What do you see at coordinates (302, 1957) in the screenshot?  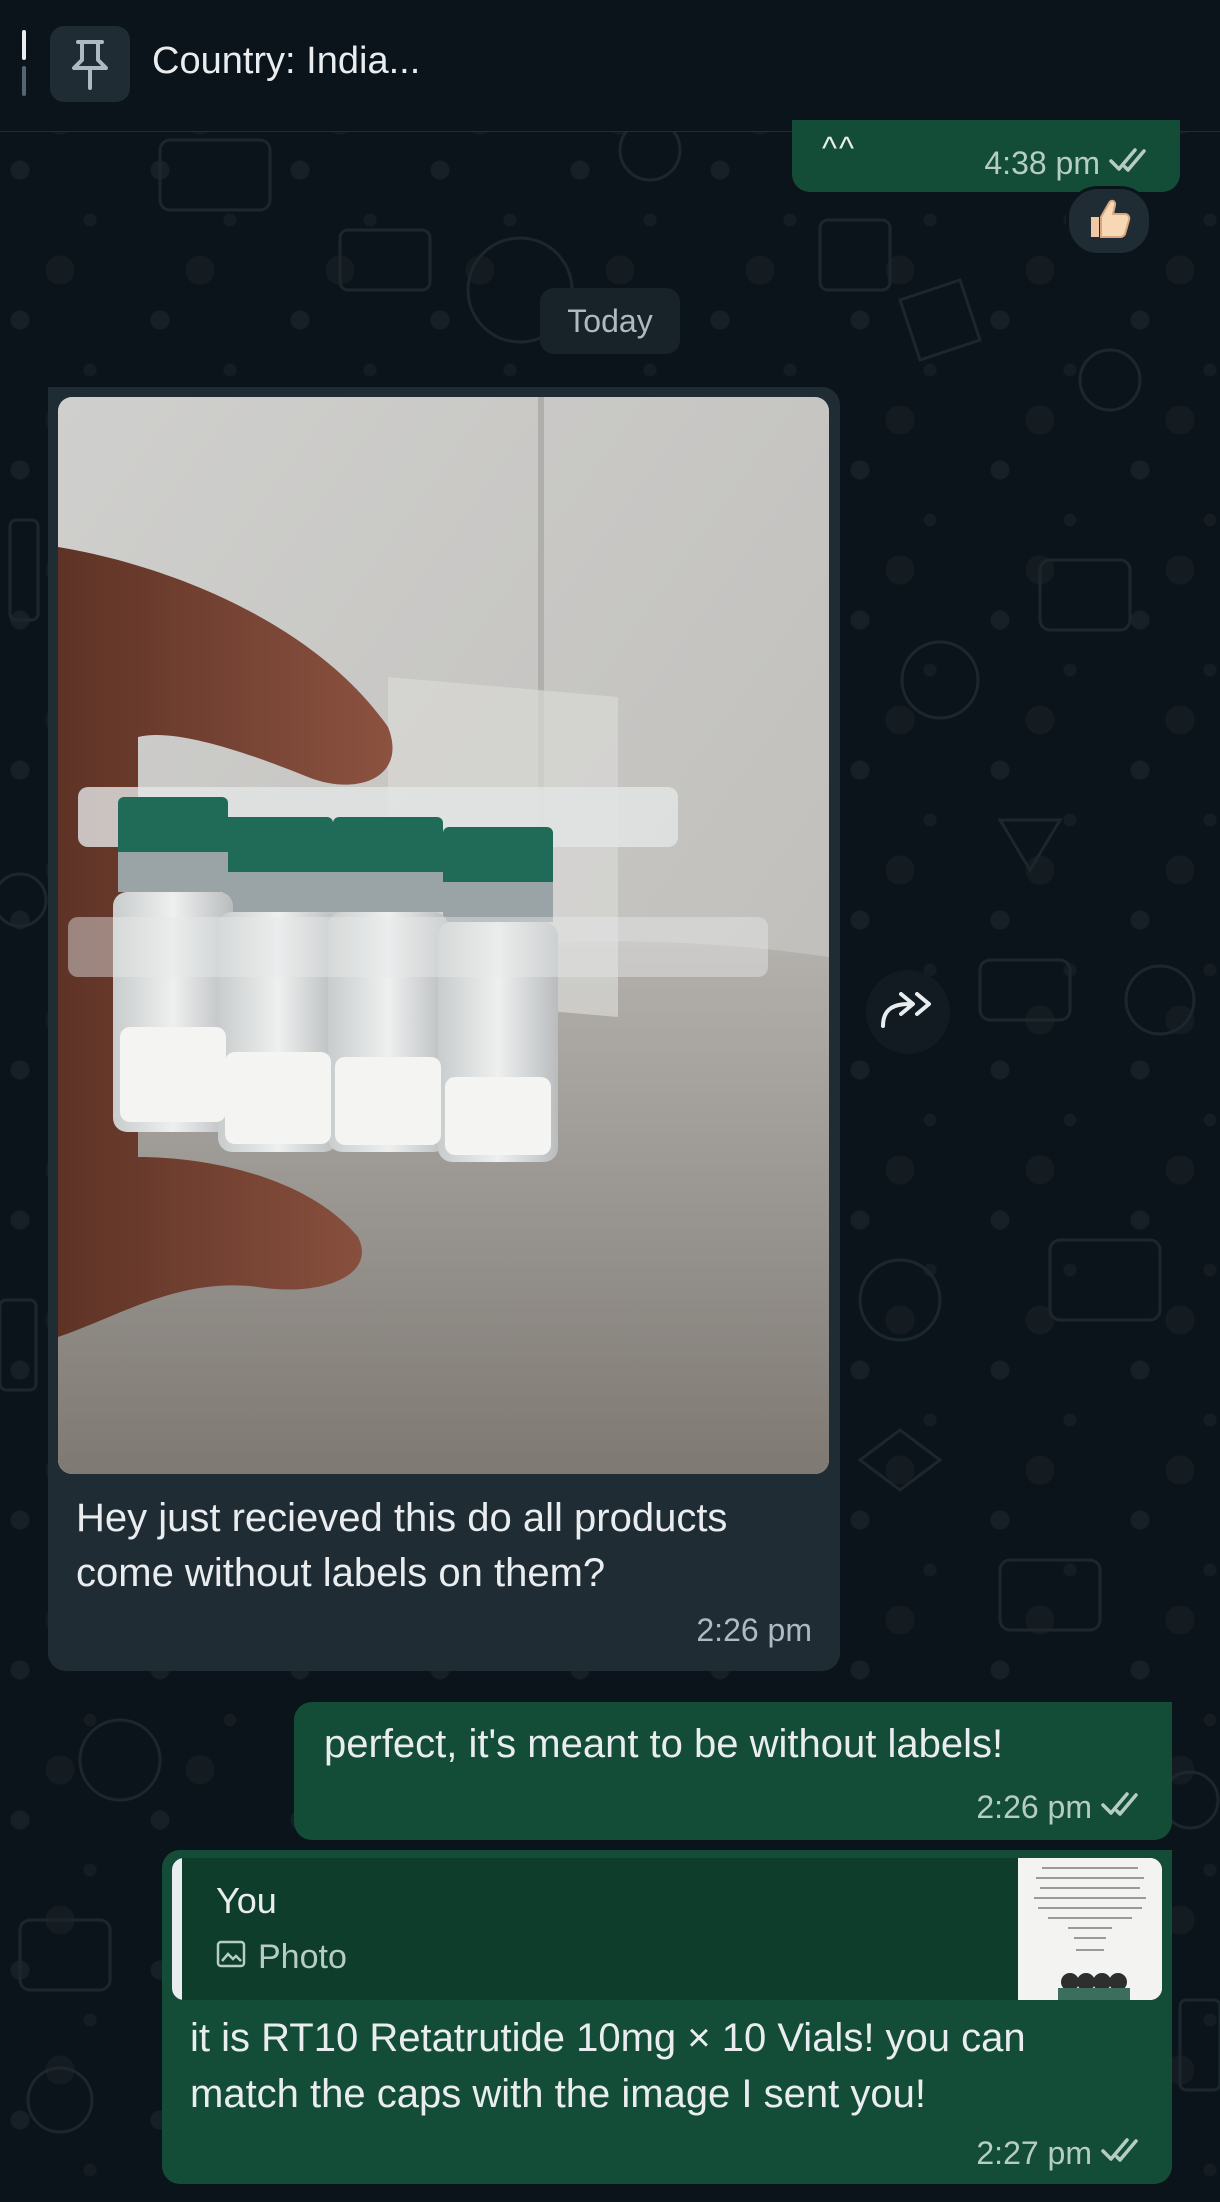 I see `quoted-type-label: Photo` at bounding box center [302, 1957].